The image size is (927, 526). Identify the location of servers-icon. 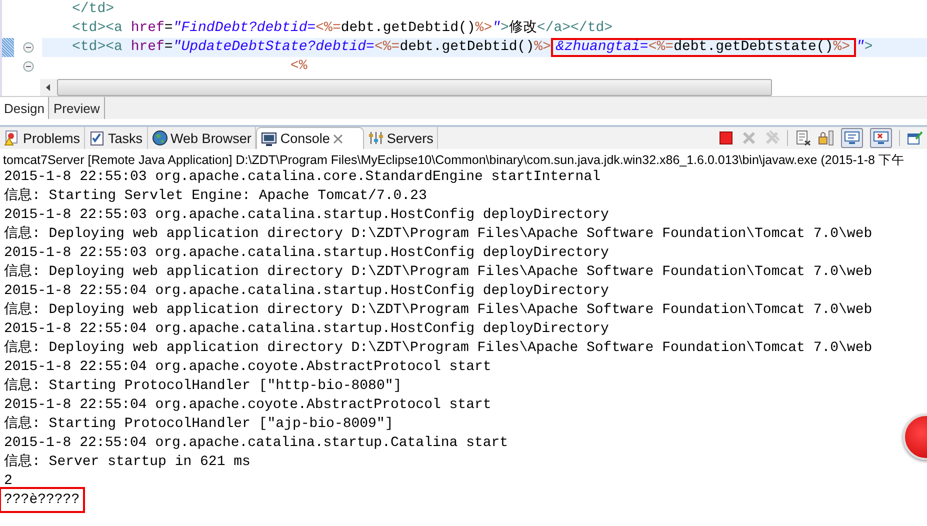
(376, 138).